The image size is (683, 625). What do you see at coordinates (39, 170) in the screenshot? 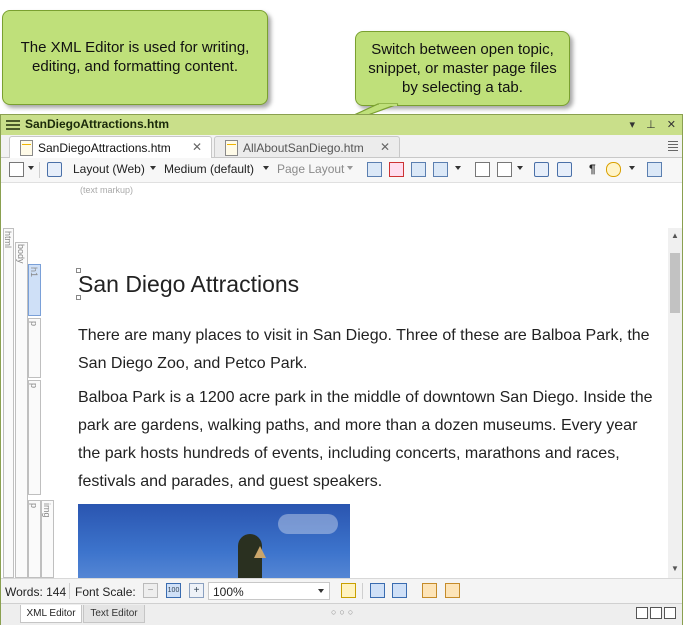
I see `toolbar-divider` at bounding box center [39, 170].